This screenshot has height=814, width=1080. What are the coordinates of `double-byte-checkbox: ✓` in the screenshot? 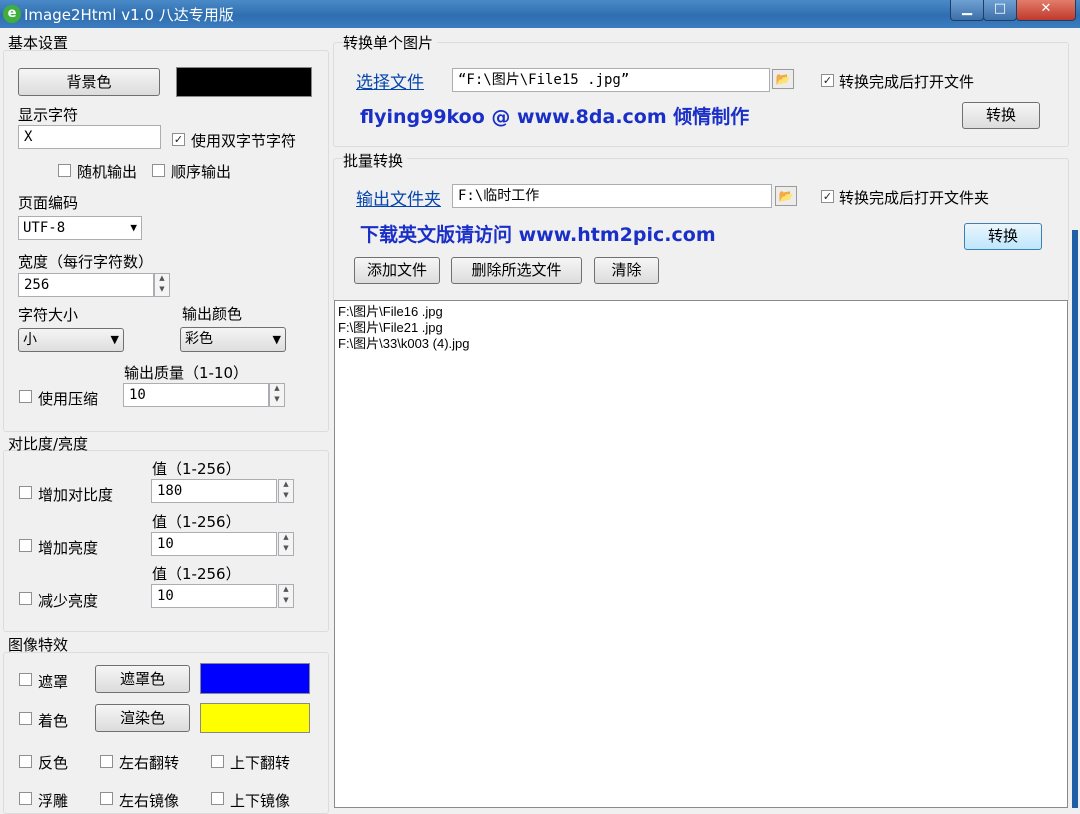 It's located at (178, 139).